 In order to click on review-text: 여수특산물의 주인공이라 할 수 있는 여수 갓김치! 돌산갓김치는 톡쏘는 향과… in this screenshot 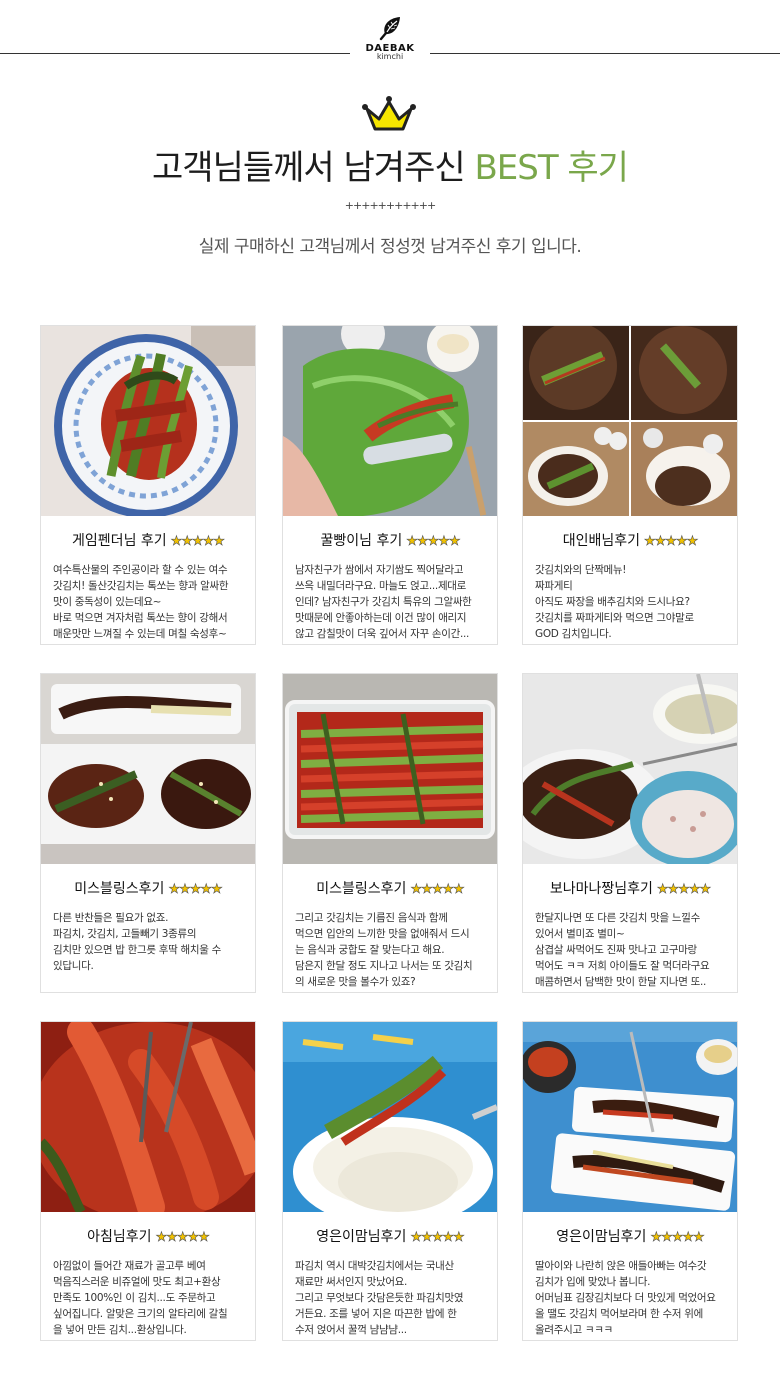, I will do `click(141, 602)`.